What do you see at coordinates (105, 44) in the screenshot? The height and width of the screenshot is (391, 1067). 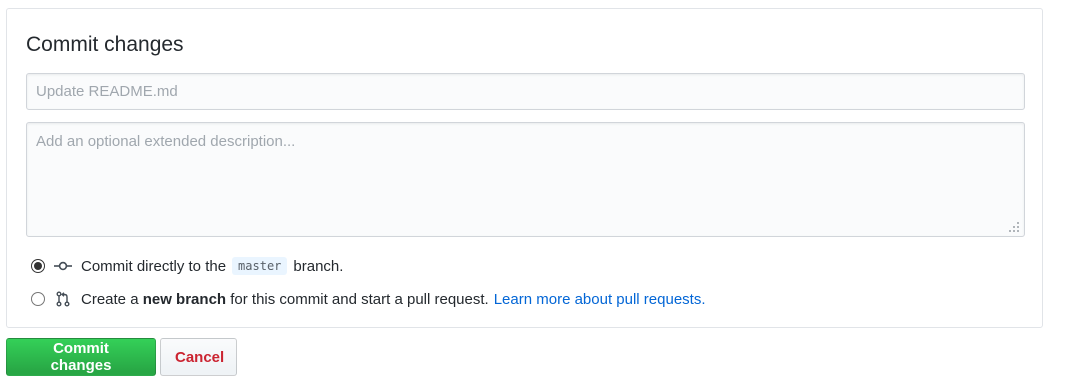 I see `panel-title: Commit changes` at bounding box center [105, 44].